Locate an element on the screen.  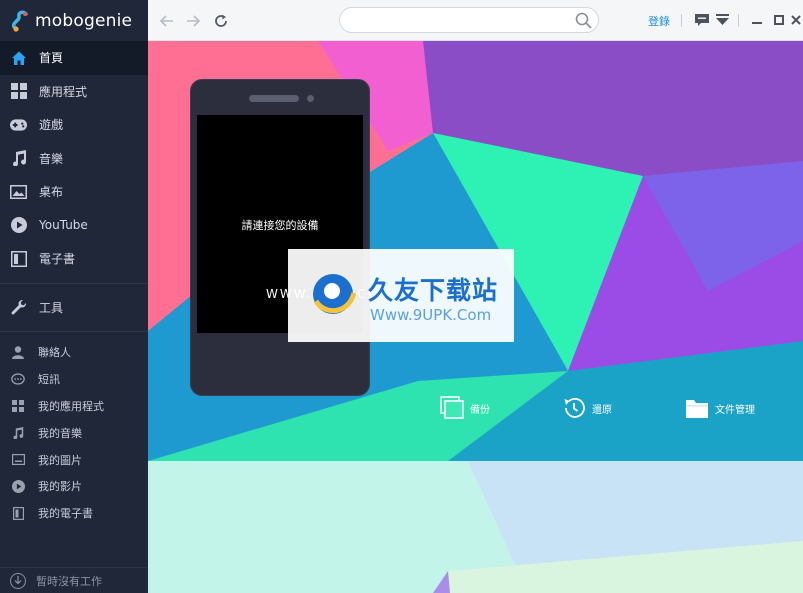
sidebar-item-label: 我的電子書 is located at coordinates (65, 514).